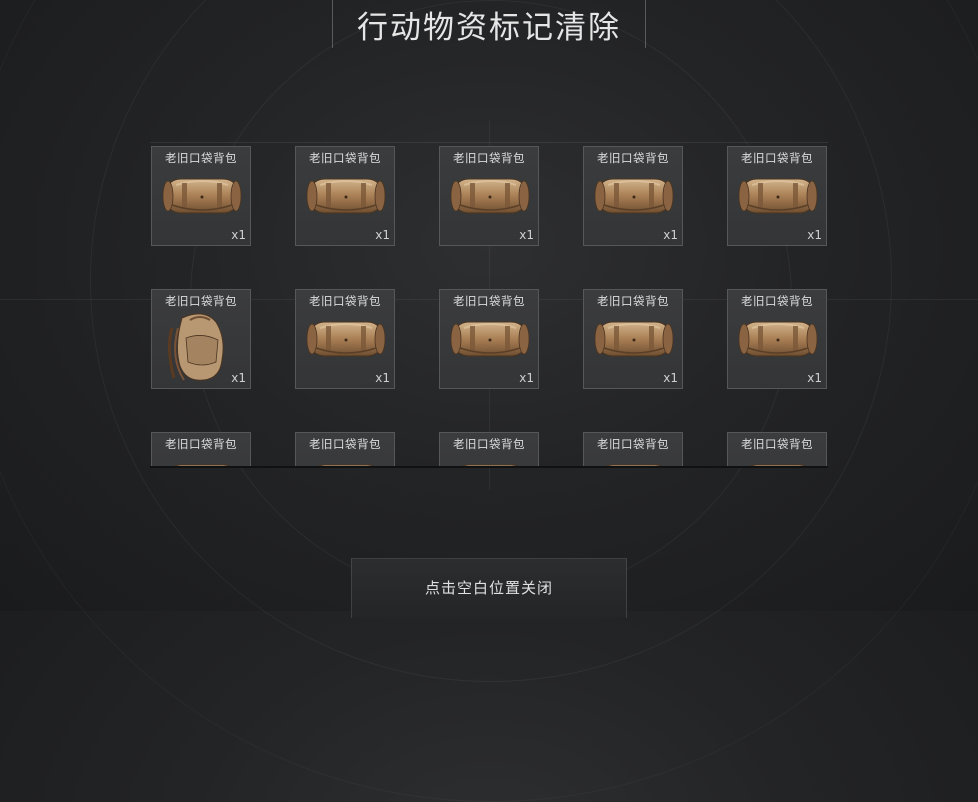 This screenshot has width=978, height=802. I want to click on close-button-label: 点击空白位置关闭, so click(488, 588).